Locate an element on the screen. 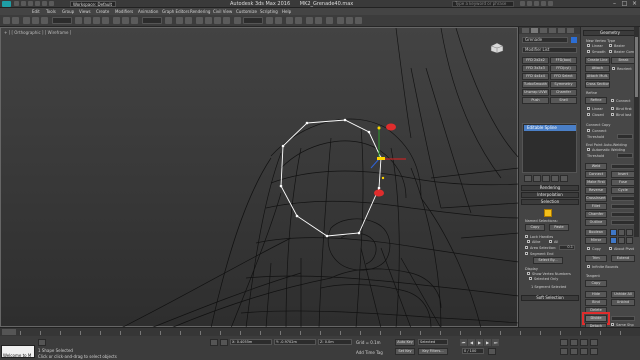 The image size is (640, 360). menu-help: Help is located at coordinates (286, 11).